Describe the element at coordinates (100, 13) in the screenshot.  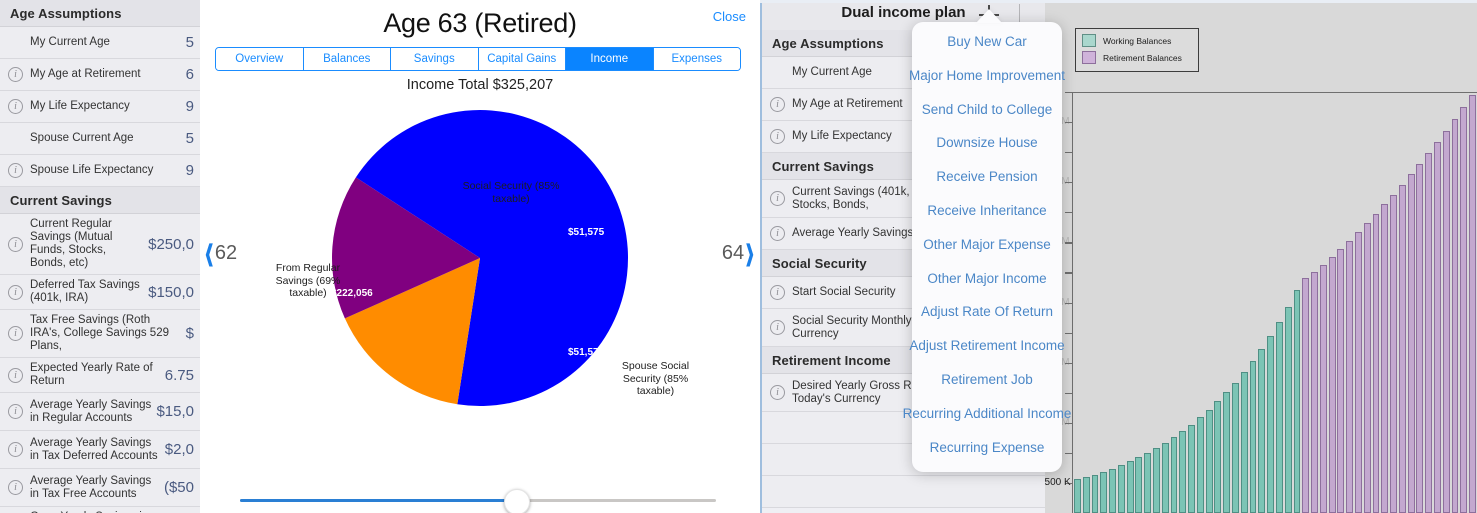
I see `section-header: Age Assumptions` at that location.